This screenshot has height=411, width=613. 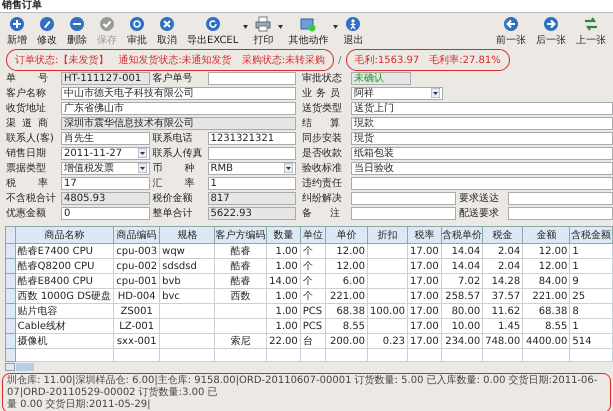 What do you see at coordinates (137, 296) in the screenshot?
I see `table-cell: HD-004` at bounding box center [137, 296].